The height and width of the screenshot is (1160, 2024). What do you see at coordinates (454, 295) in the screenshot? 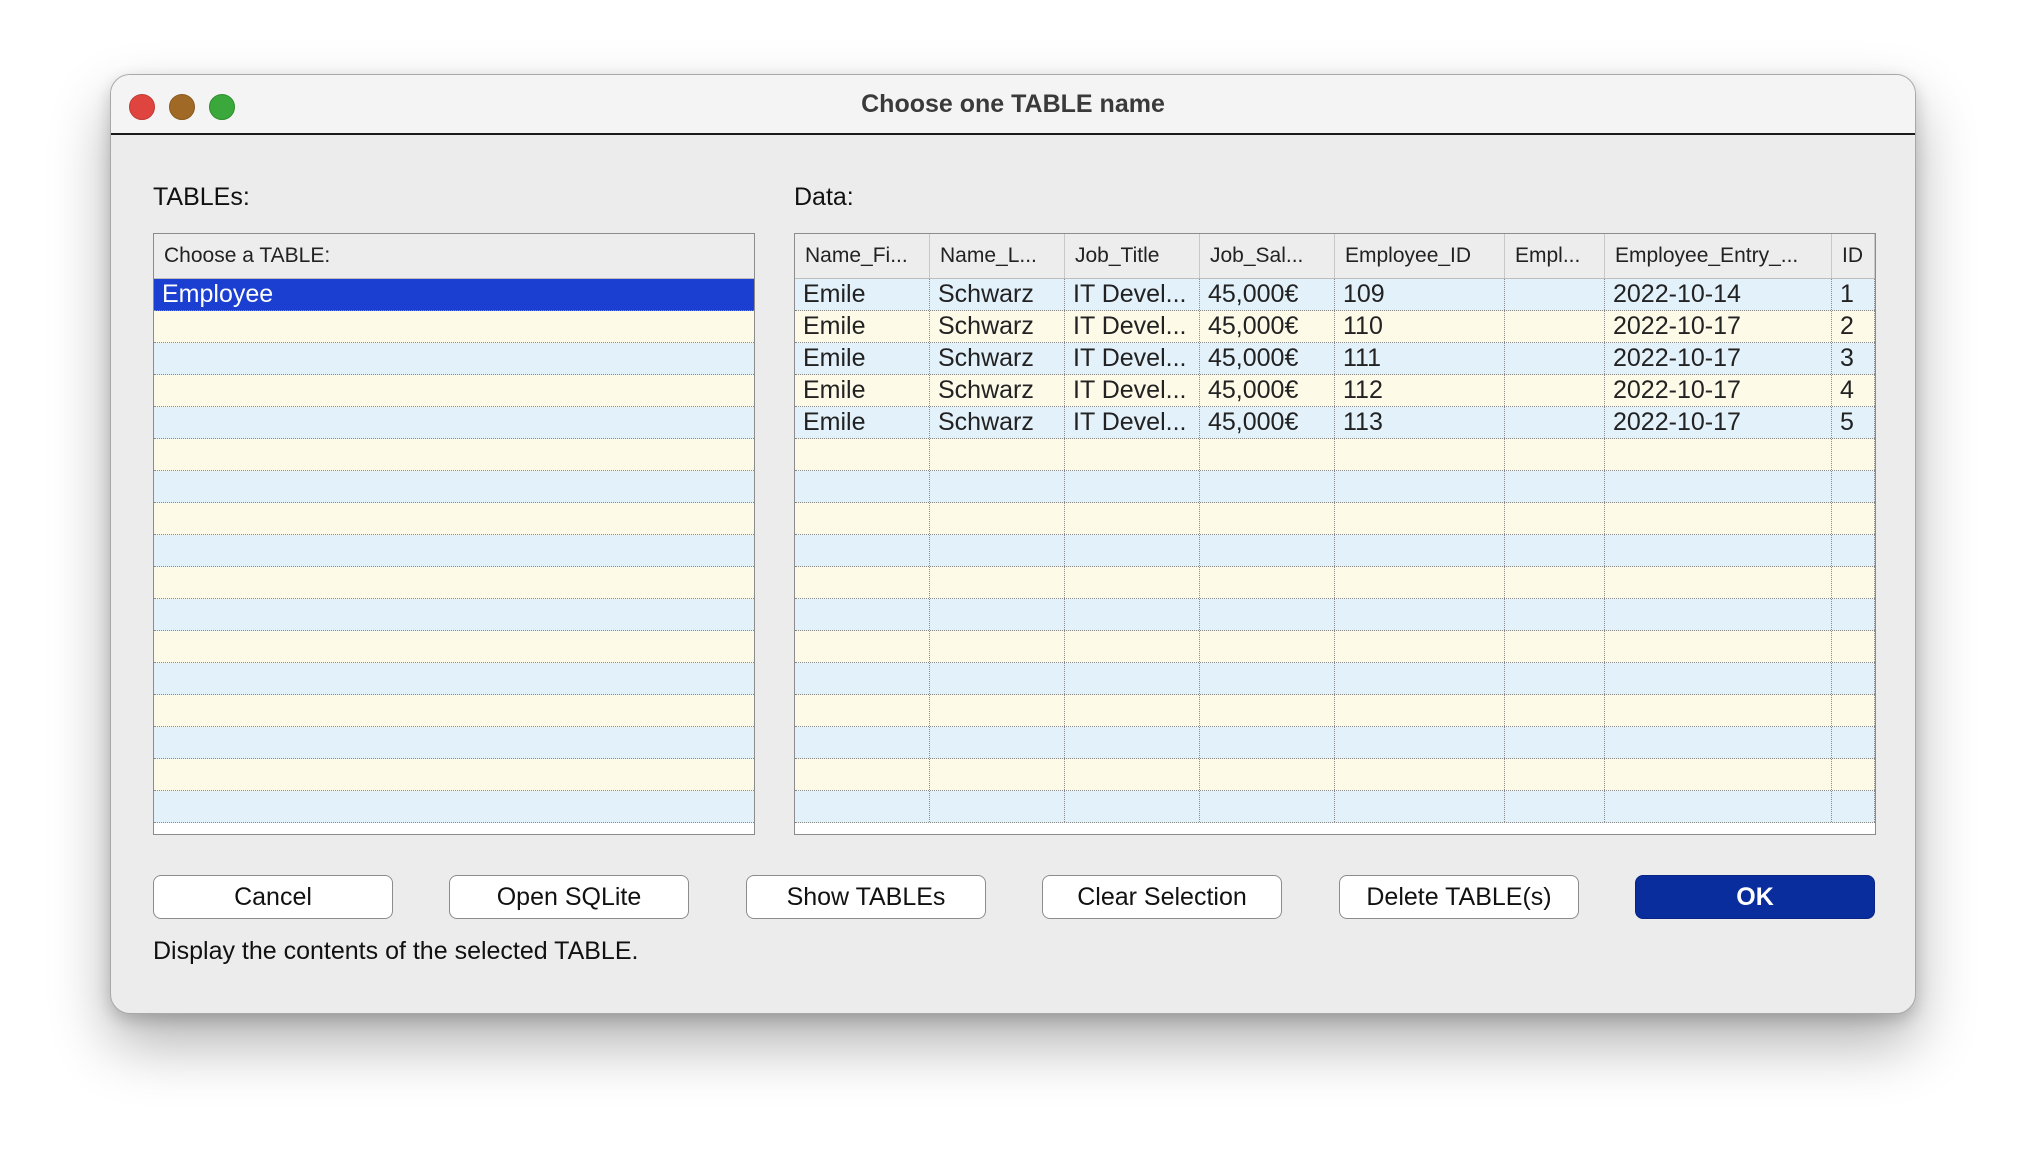
I see `table-row: Employee` at bounding box center [454, 295].